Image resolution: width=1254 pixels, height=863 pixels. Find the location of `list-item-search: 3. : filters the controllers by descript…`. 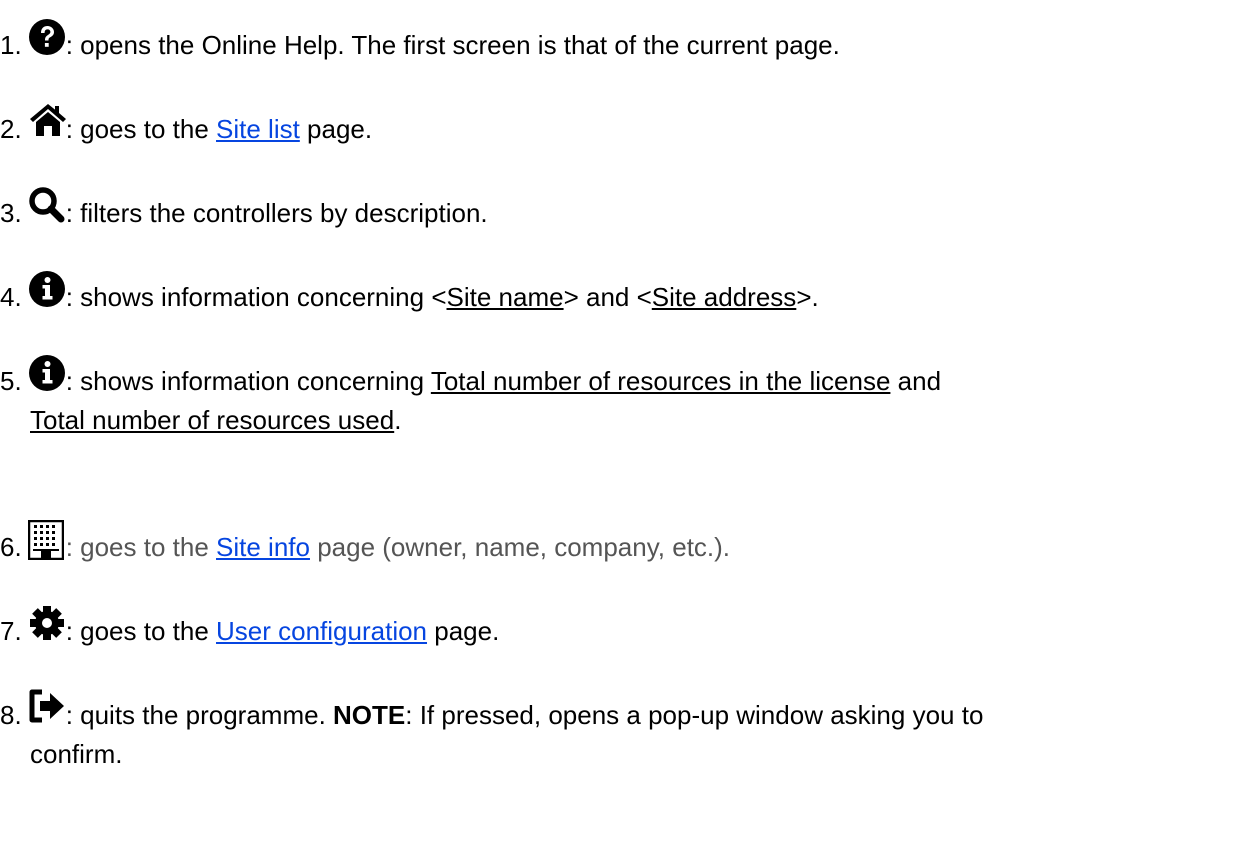

list-item-search: 3. : filters the controllers by descript… is located at coordinates (625, 210).